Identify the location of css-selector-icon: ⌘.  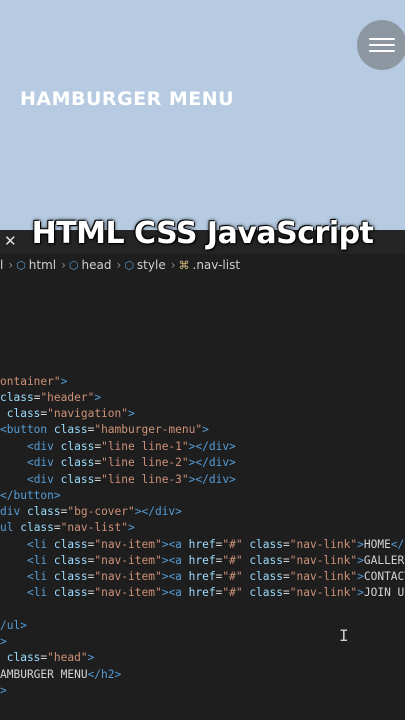
(184, 265).